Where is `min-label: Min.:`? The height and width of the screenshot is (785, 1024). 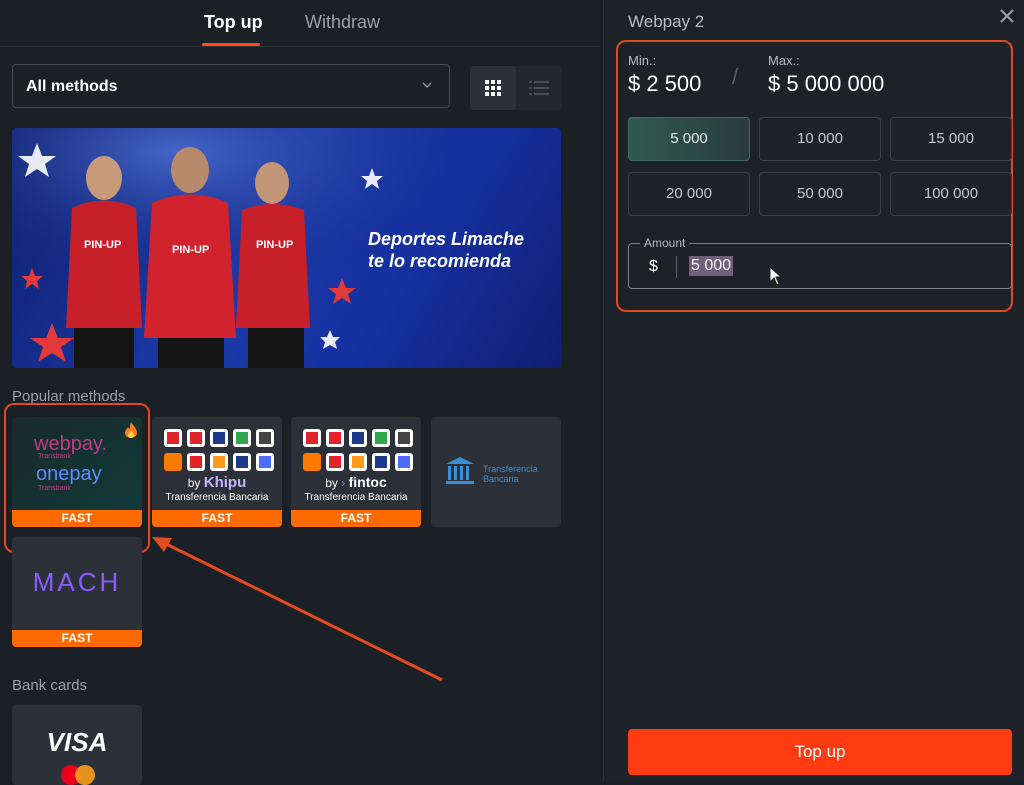
min-label: Min.: is located at coordinates (642, 60).